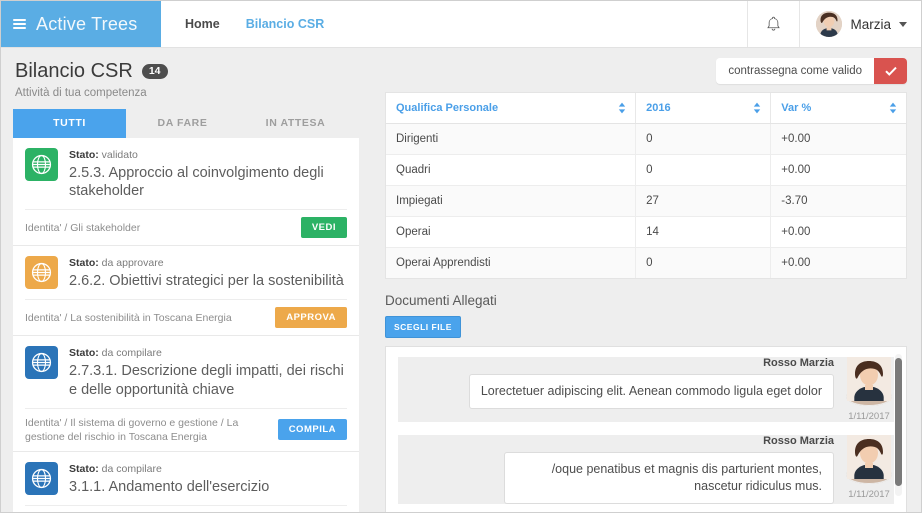 The height and width of the screenshot is (513, 922). What do you see at coordinates (511, 139) in the screenshot?
I see `cell-qualifica: Dirigenti` at bounding box center [511, 139].